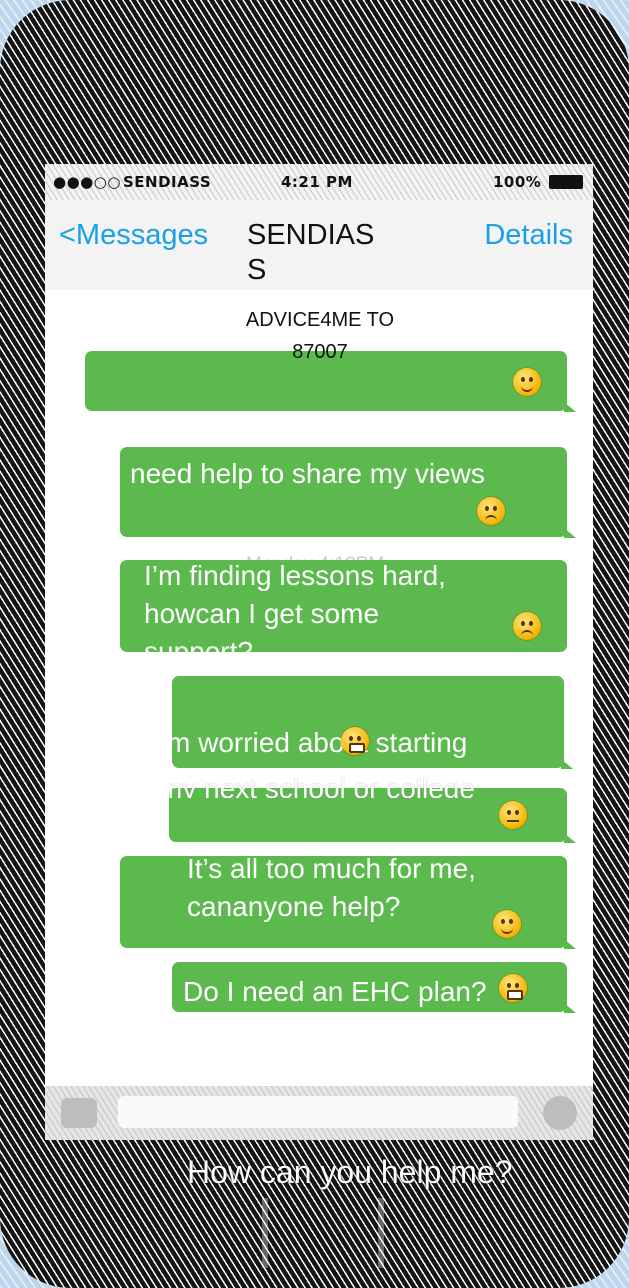 The height and width of the screenshot is (1288, 629). Describe the element at coordinates (335, 991) in the screenshot. I see `message-text: Do I need an EHC plan?` at that location.